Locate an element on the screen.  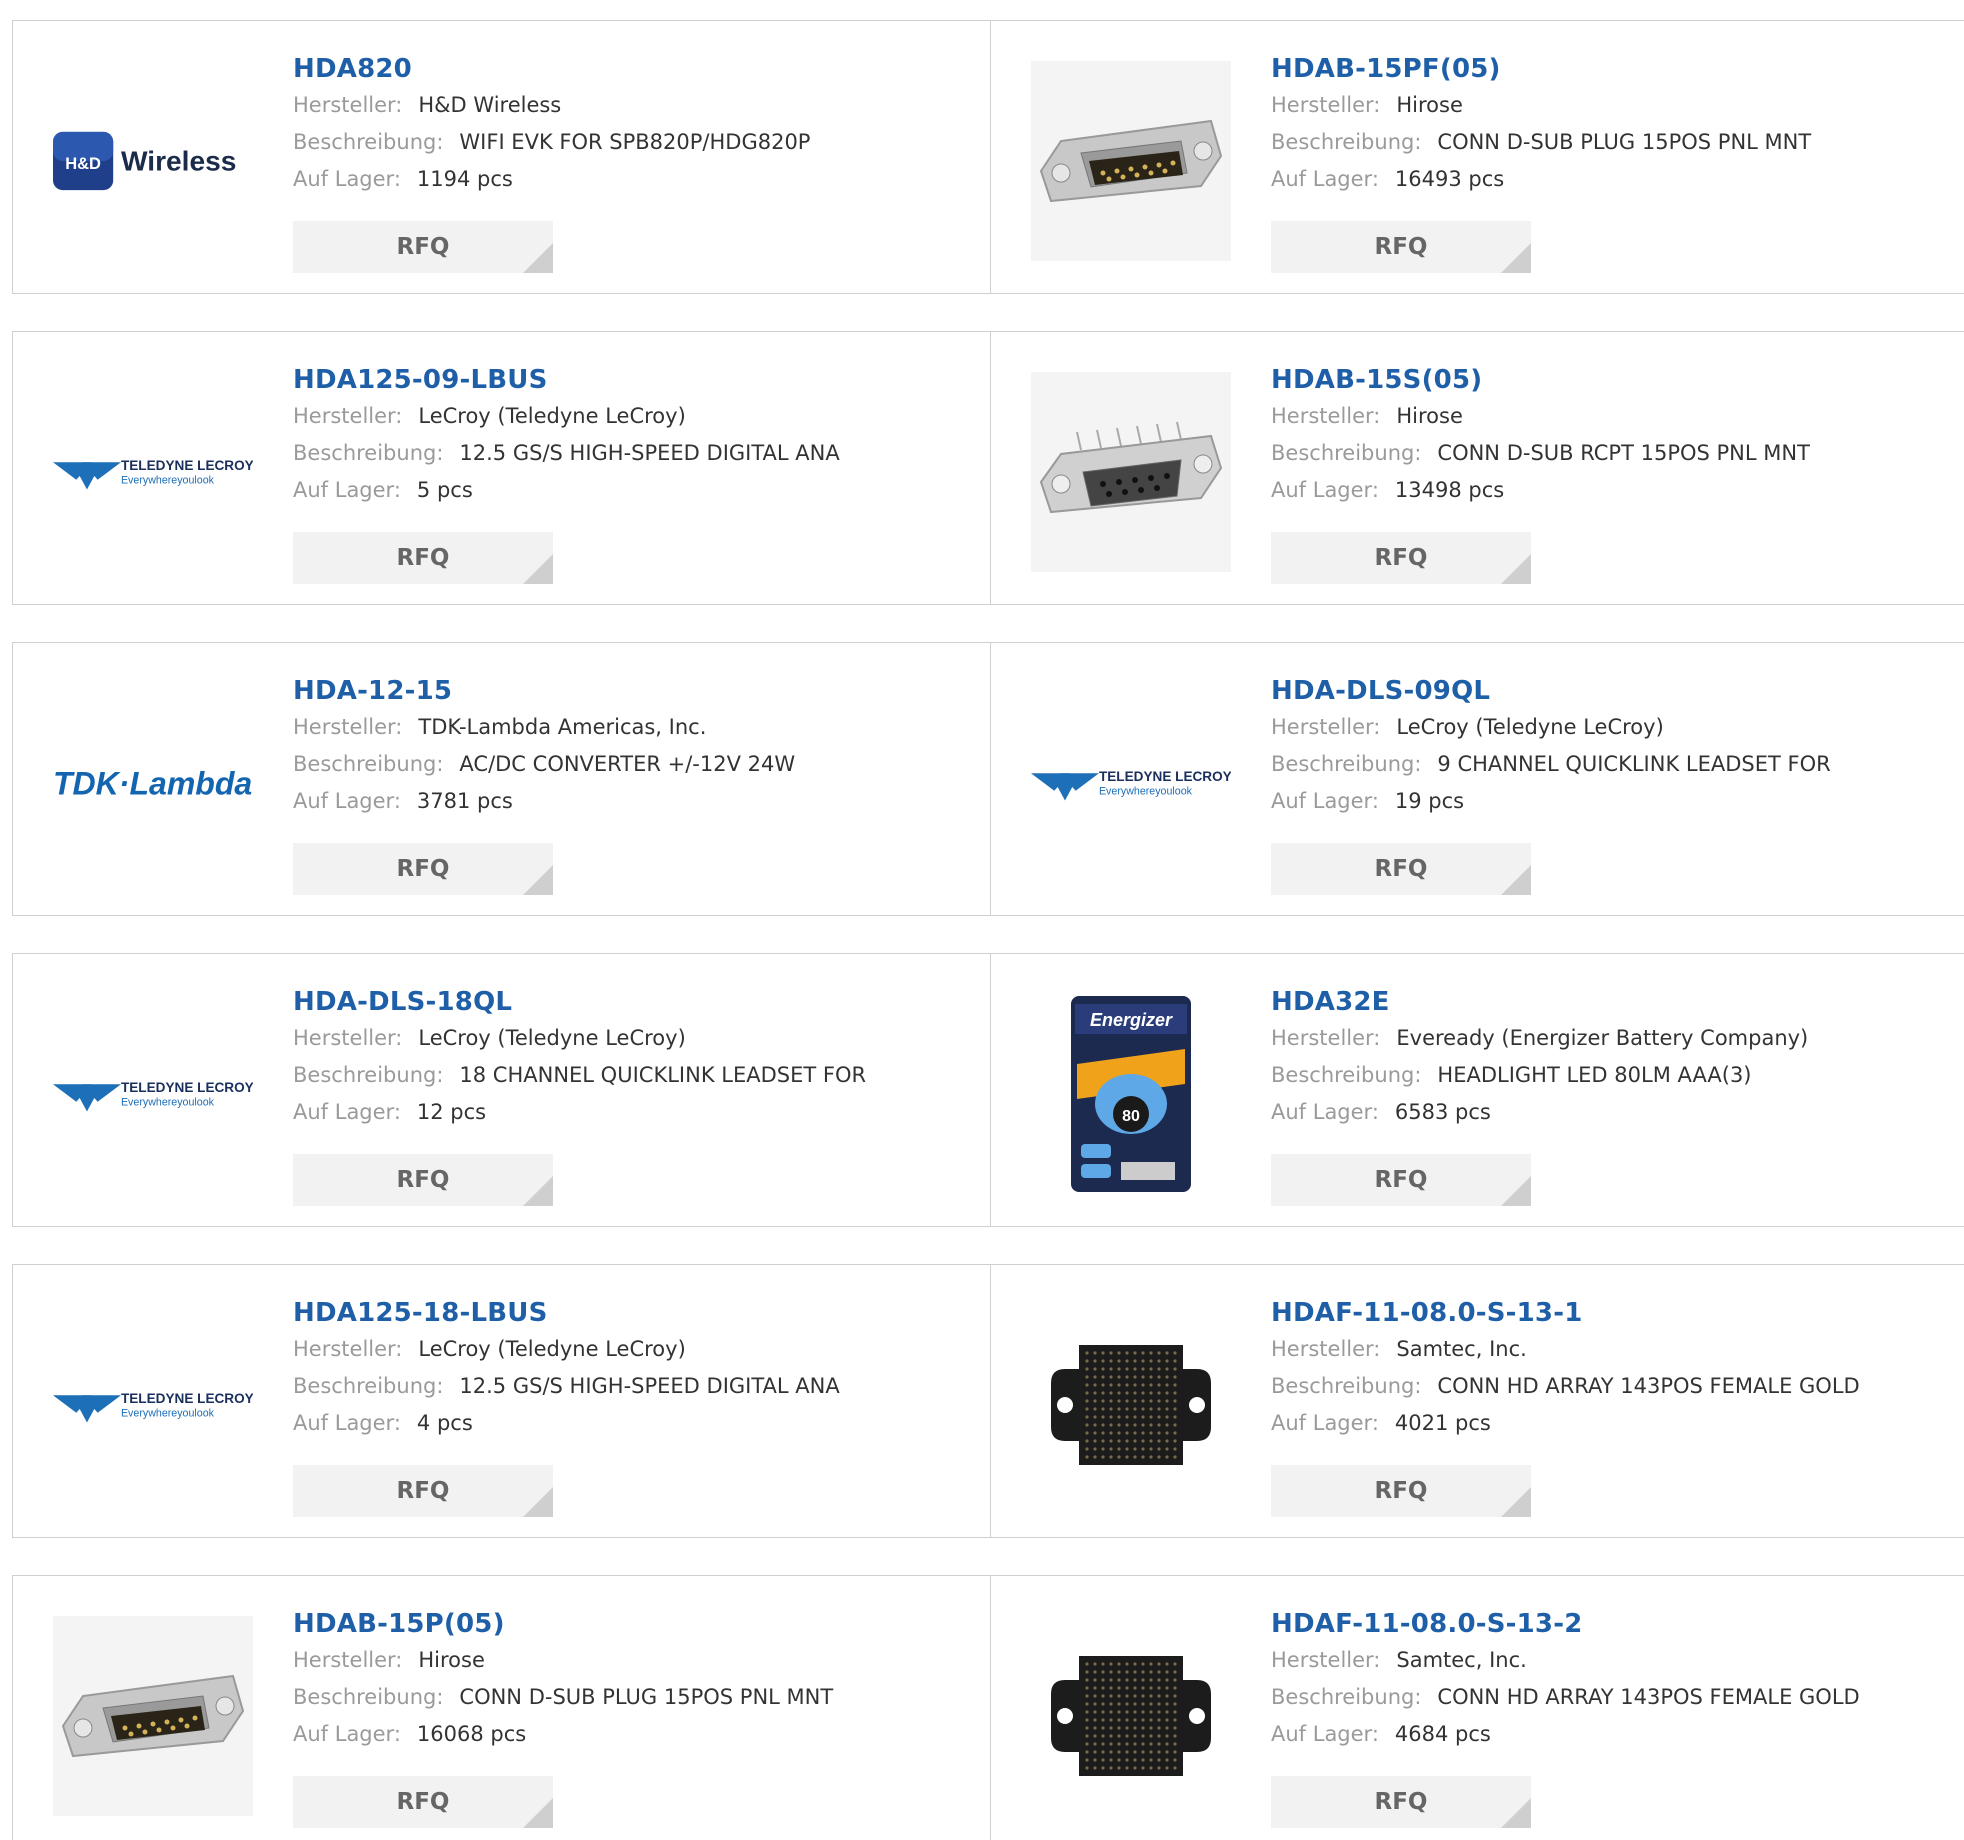
manufacturer-line: Hersteller: TDK-Lambda Americas, Inc. is located at coordinates (544, 727).